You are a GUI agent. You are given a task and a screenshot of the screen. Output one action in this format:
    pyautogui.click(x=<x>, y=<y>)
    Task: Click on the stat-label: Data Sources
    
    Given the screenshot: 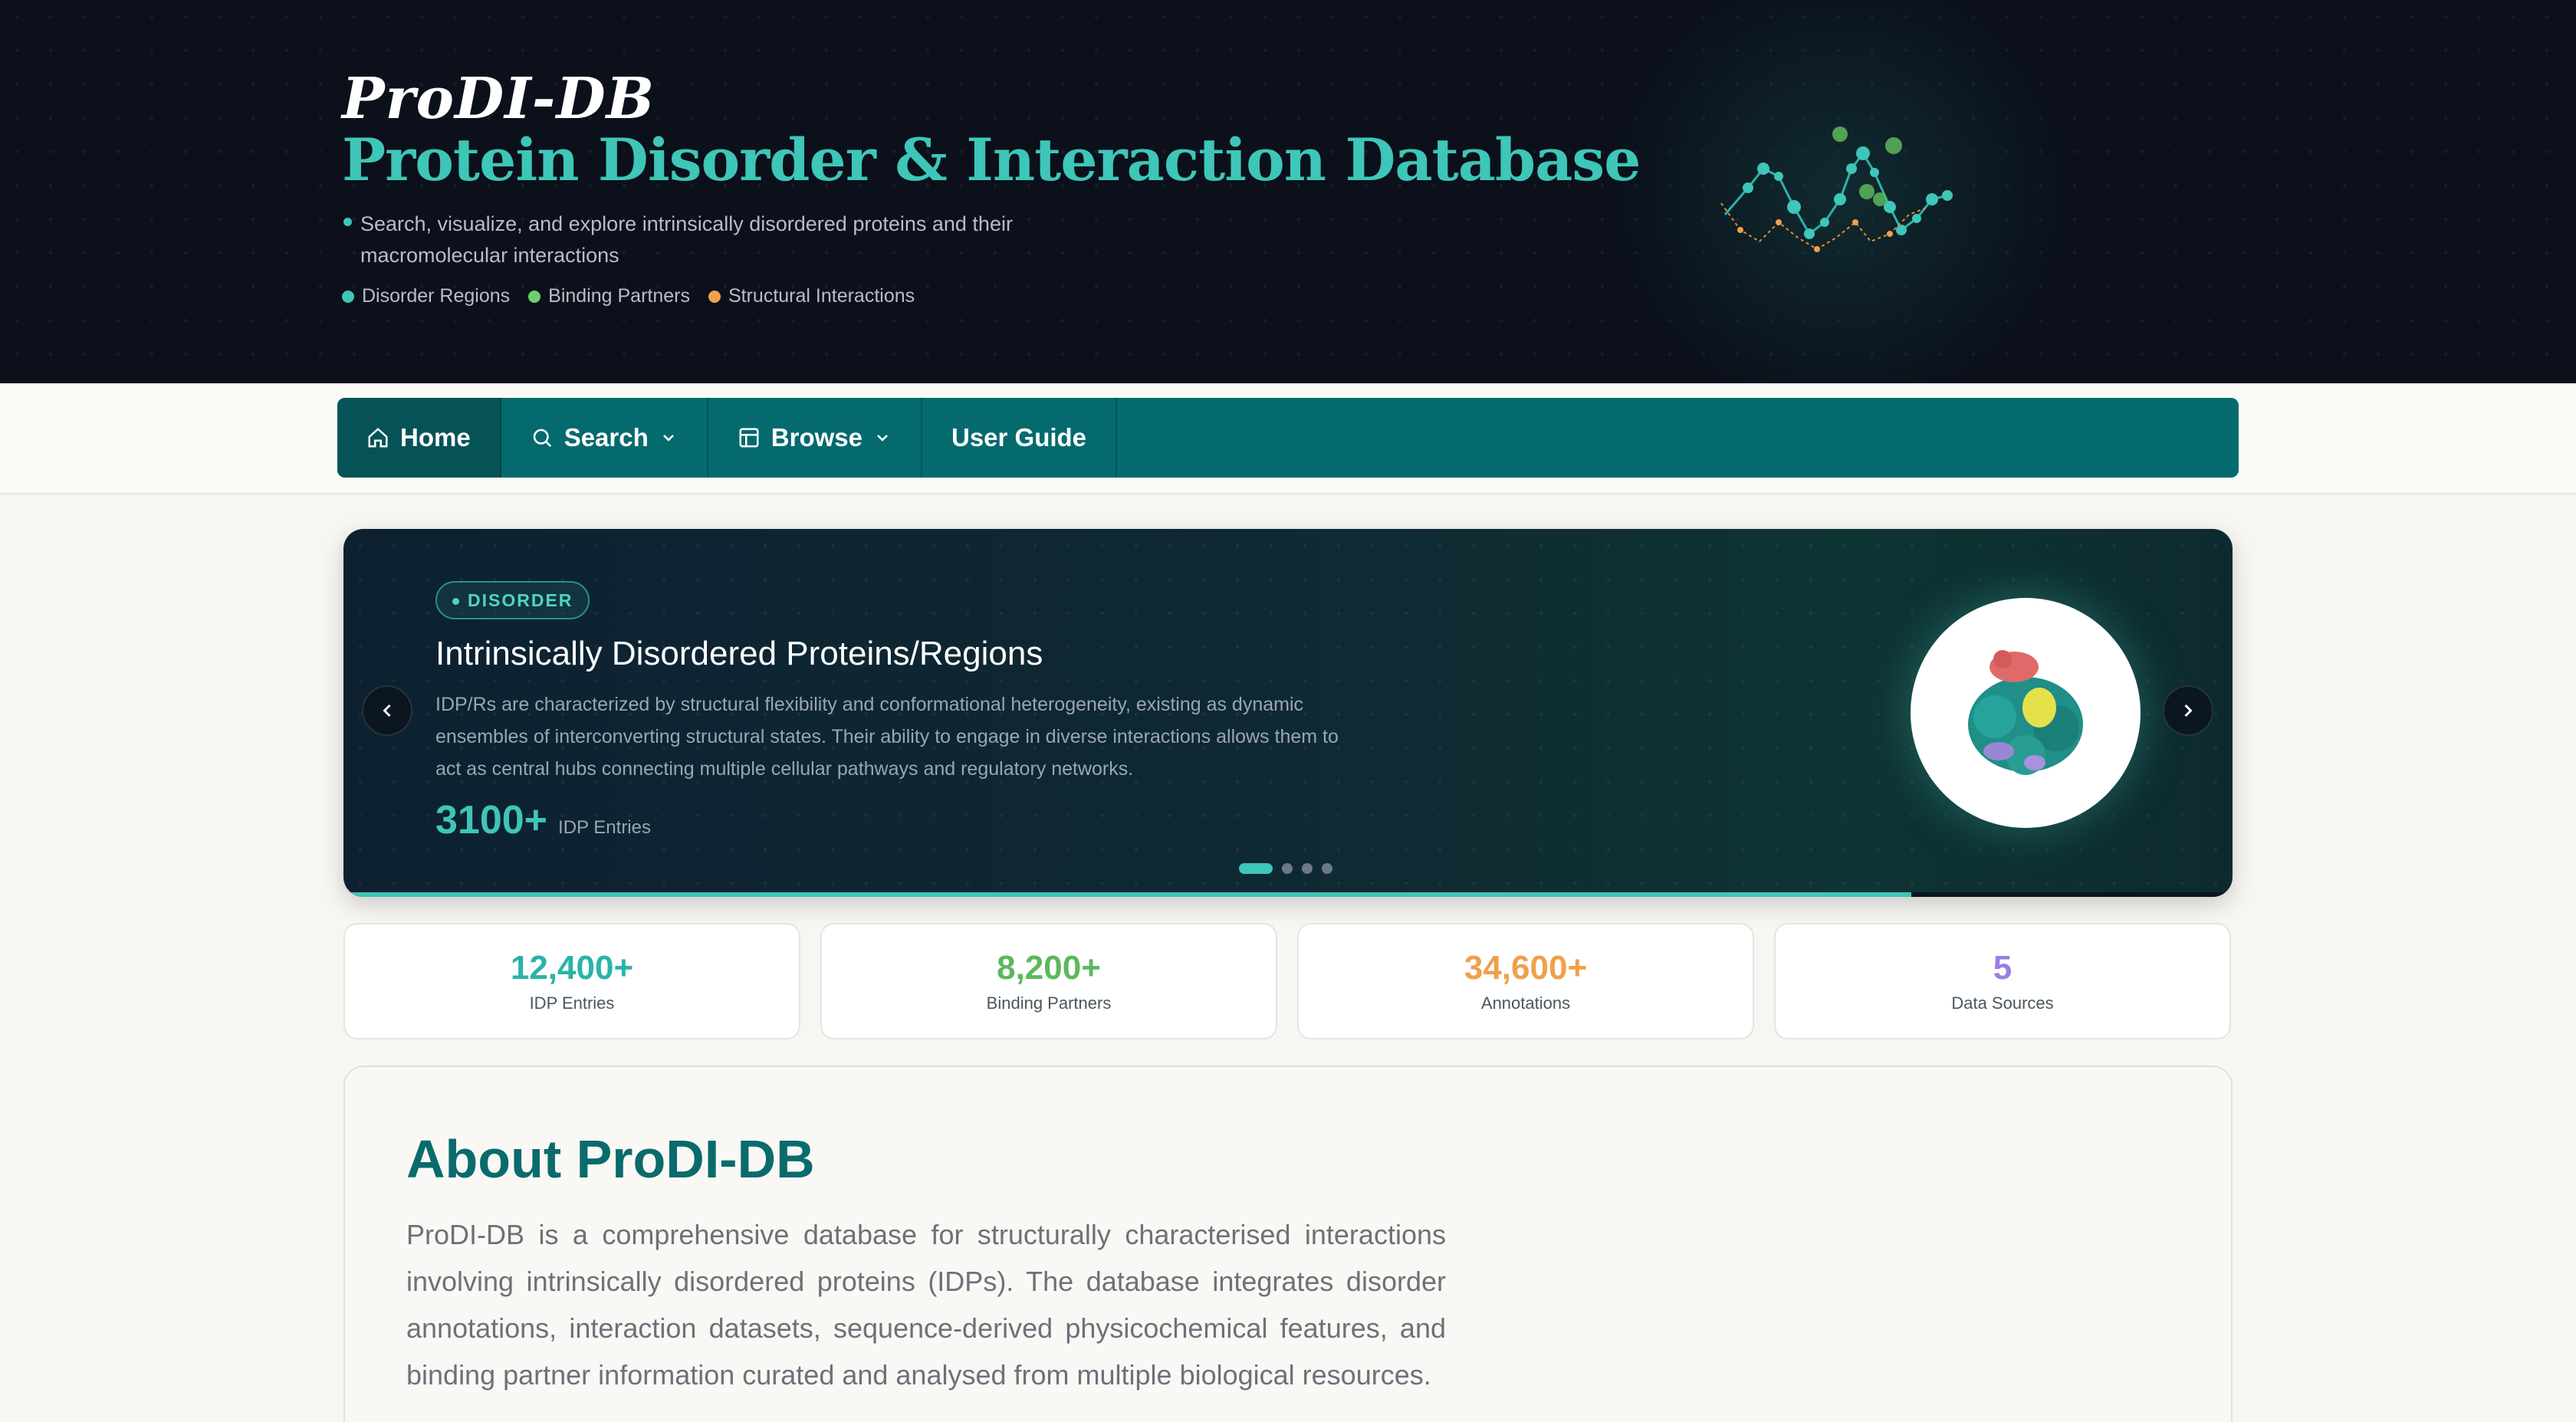 What is the action you would take?
    pyautogui.click(x=2003, y=1003)
    